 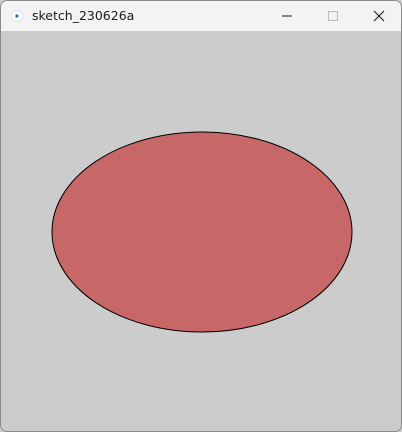 What do you see at coordinates (83, 15) in the screenshot?
I see `window-title: sketch_230626a` at bounding box center [83, 15].